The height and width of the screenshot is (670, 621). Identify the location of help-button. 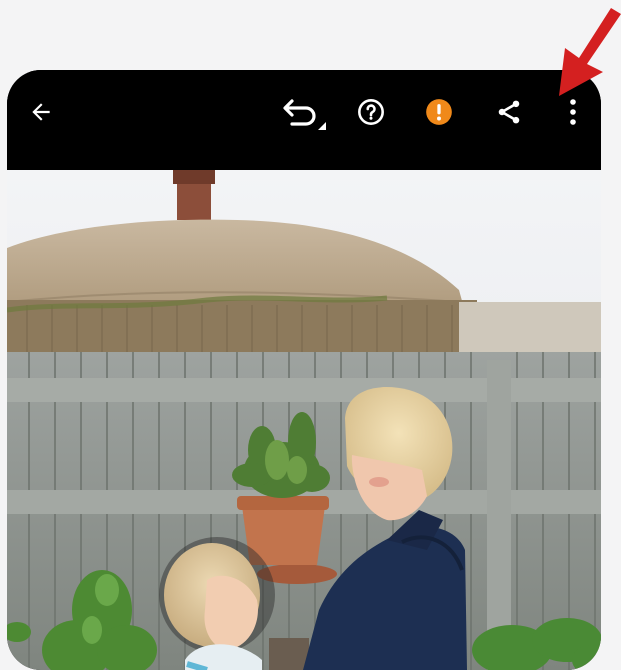
(371, 112).